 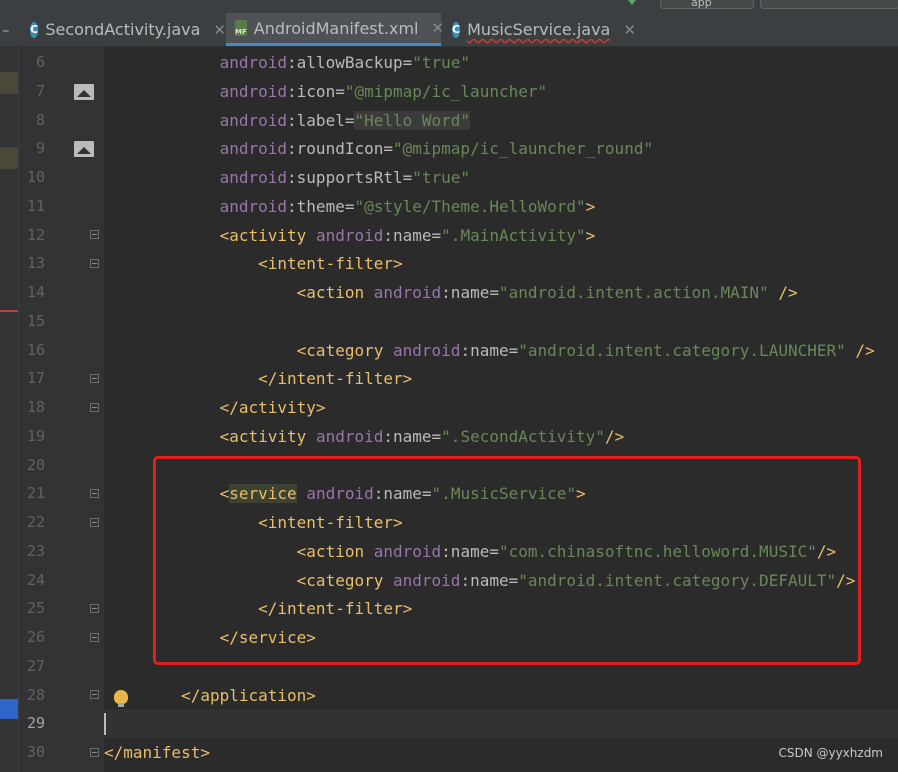 I want to click on line-number: 7, so click(x=40, y=91).